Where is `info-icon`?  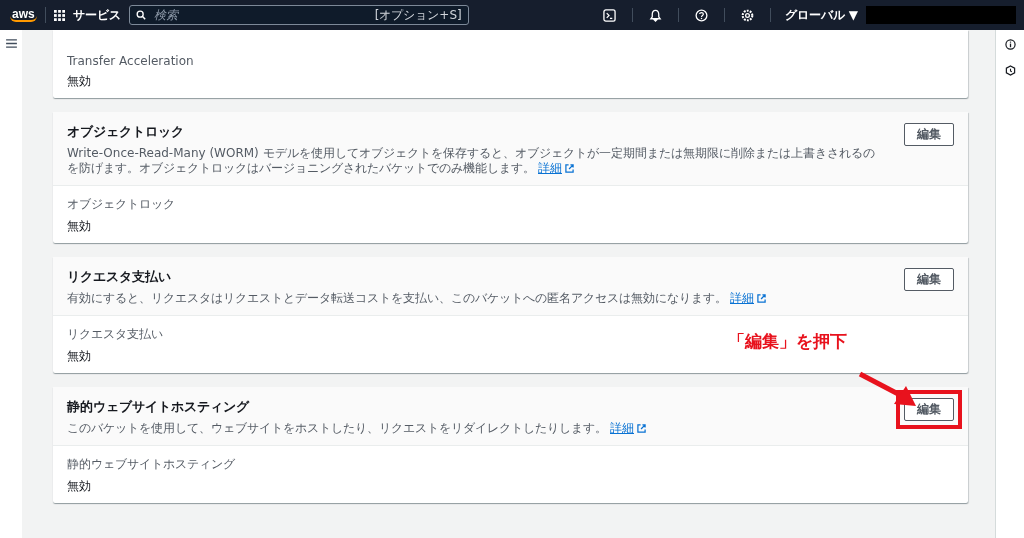 info-icon is located at coordinates (1010, 44).